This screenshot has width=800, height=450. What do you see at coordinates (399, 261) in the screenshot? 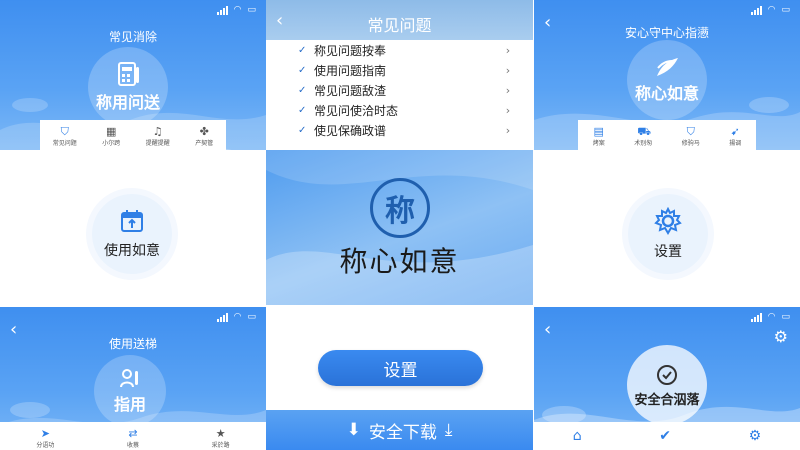
I see `app-name: 称心如意` at bounding box center [399, 261].